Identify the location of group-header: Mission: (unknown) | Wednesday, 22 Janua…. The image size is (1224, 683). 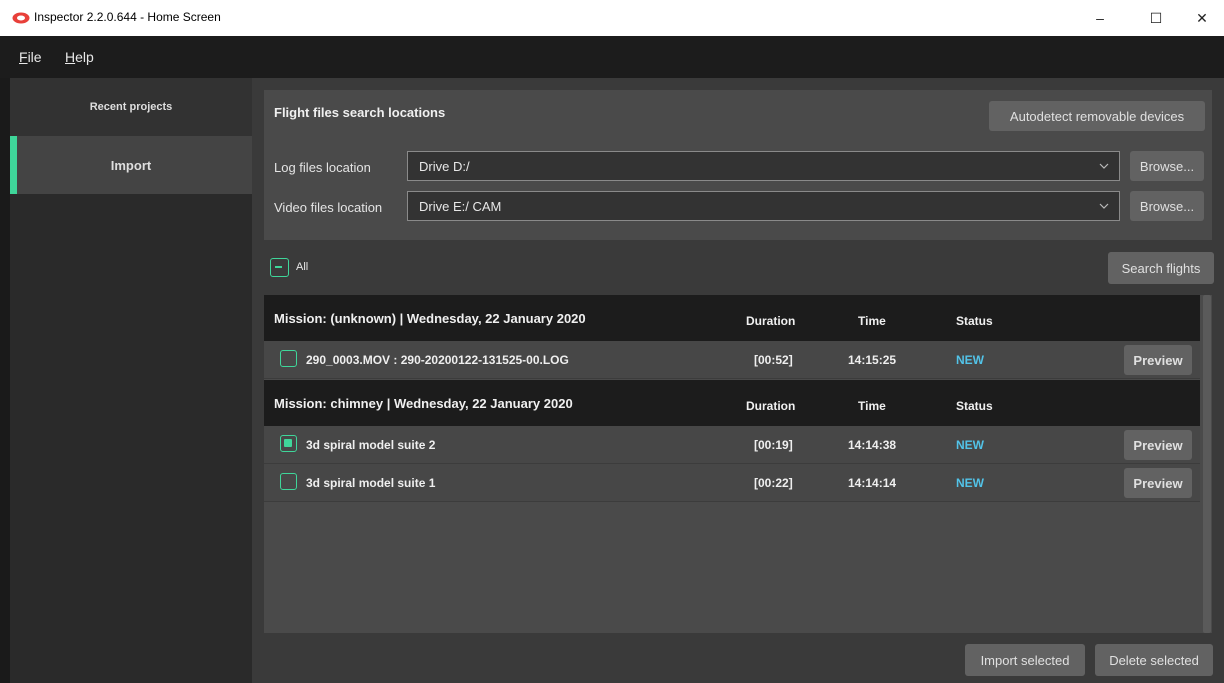
(732, 318).